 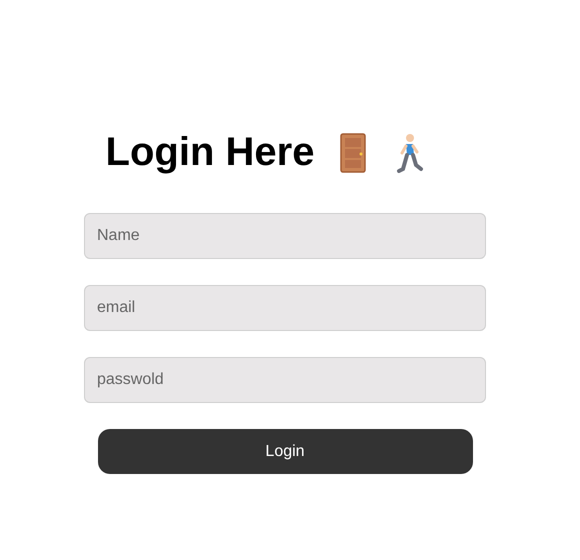 What do you see at coordinates (210, 152) in the screenshot?
I see `page-title: Login Here` at bounding box center [210, 152].